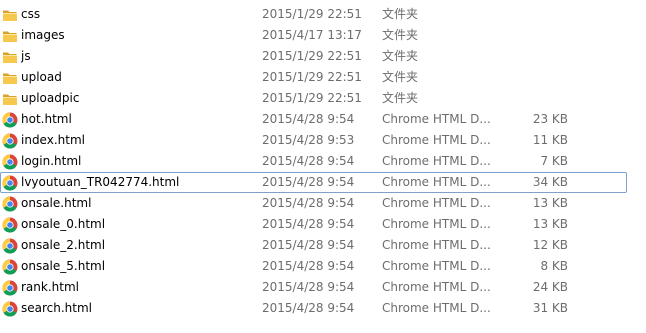  I want to click on file-size: 23 KB, so click(550, 119).